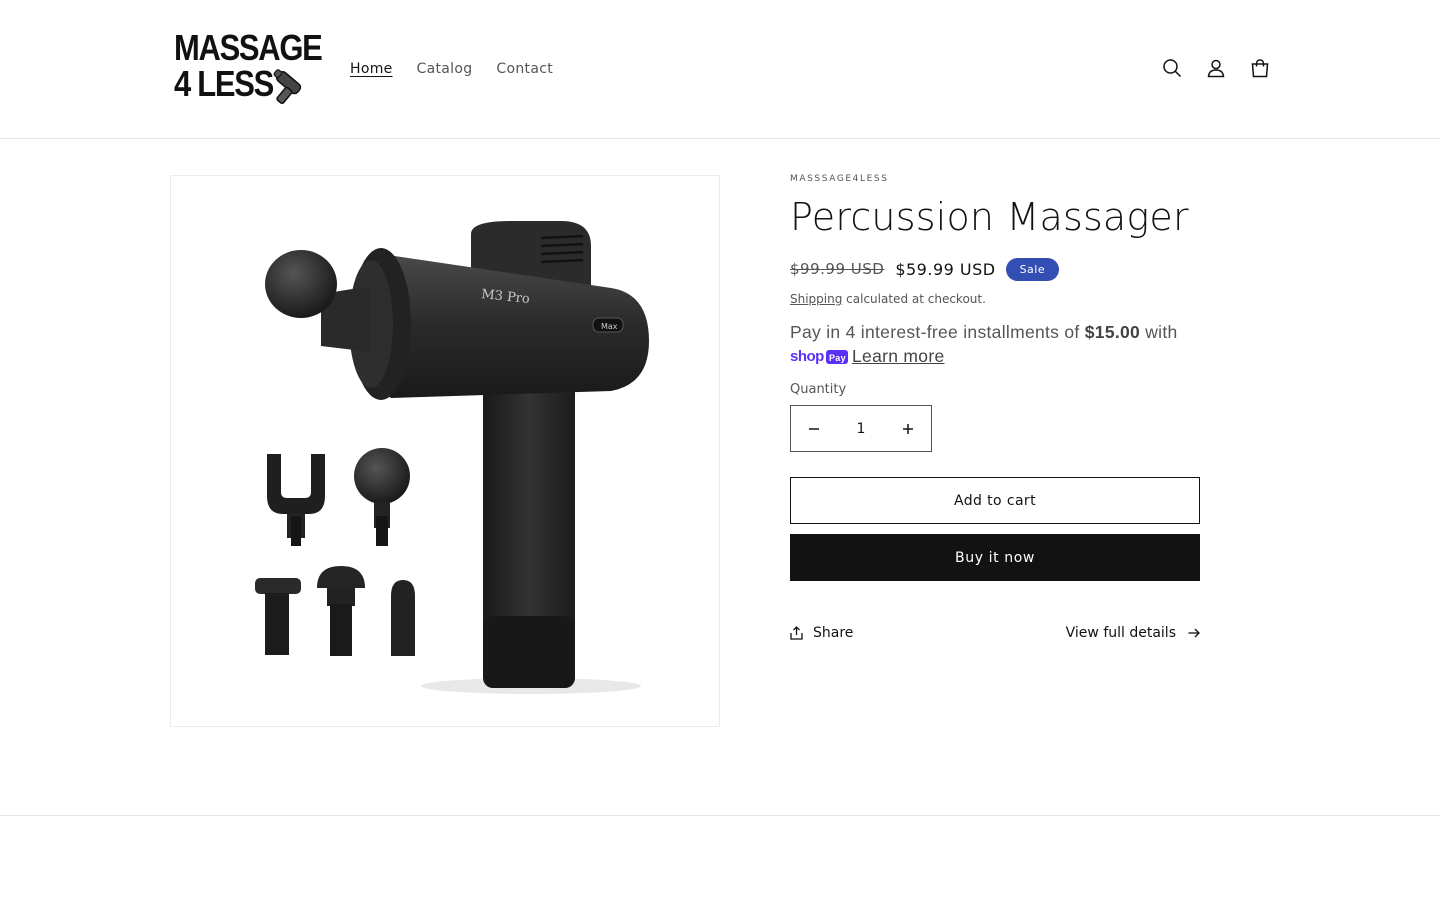  Describe the element at coordinates (995, 500) in the screenshot. I see `add-to-cart-button: Add to cart` at that location.